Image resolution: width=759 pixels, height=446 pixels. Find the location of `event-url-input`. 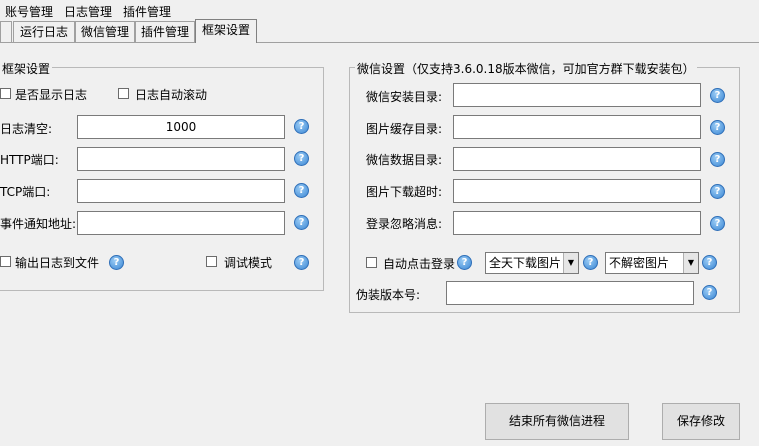

event-url-input is located at coordinates (181, 223).